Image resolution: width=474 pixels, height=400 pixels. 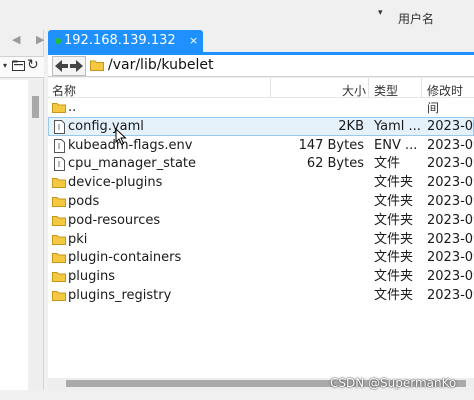 What do you see at coordinates (120, 40) in the screenshot?
I see `tab-title: 192.168.139.132` at bounding box center [120, 40].